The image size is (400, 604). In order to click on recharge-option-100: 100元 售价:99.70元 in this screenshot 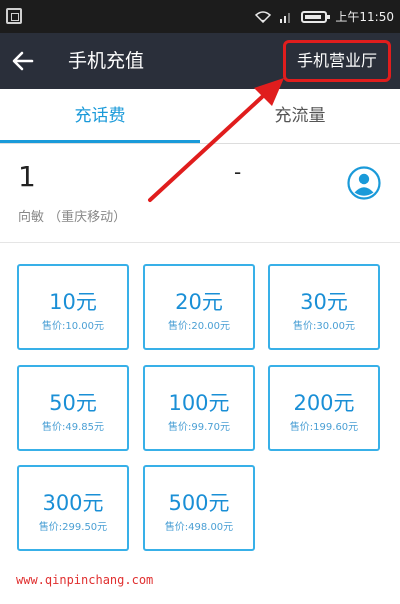, I will do `click(199, 408)`.